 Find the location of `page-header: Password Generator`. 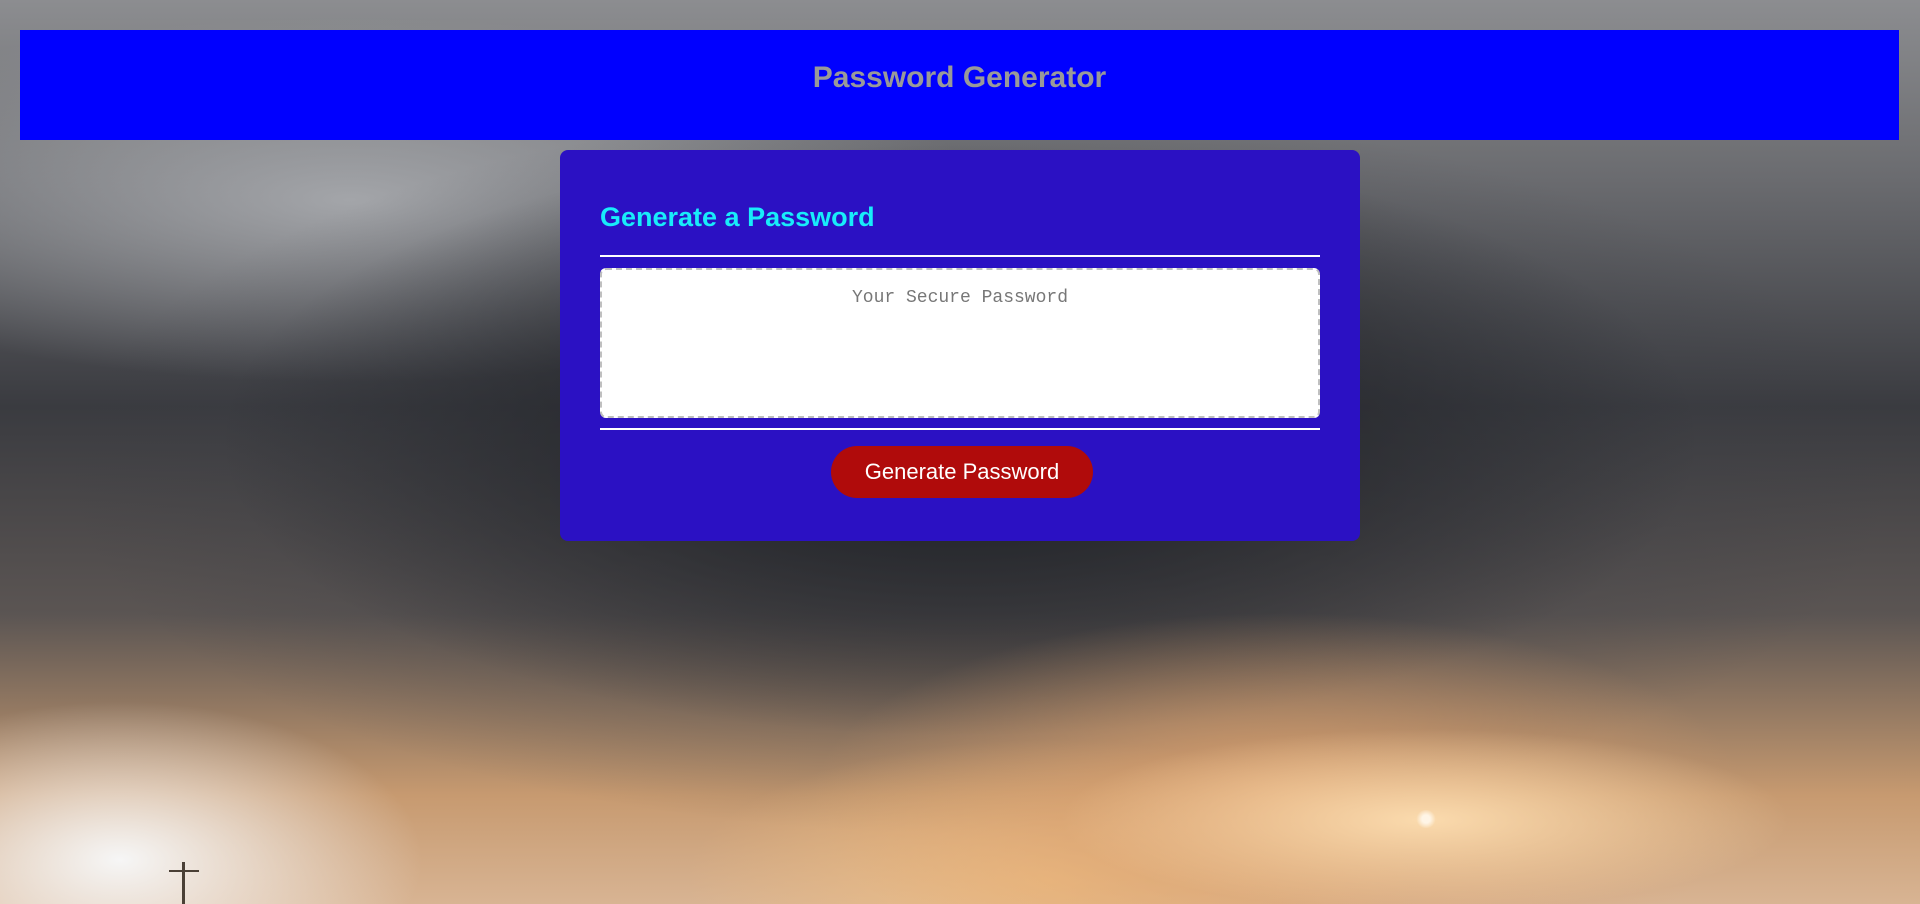

page-header: Password Generator is located at coordinates (959, 85).